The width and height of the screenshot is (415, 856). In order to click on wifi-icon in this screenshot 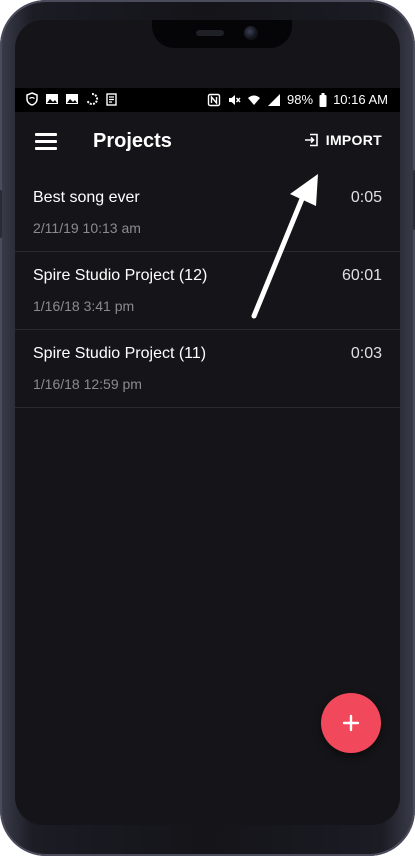, I will do `click(254, 100)`.